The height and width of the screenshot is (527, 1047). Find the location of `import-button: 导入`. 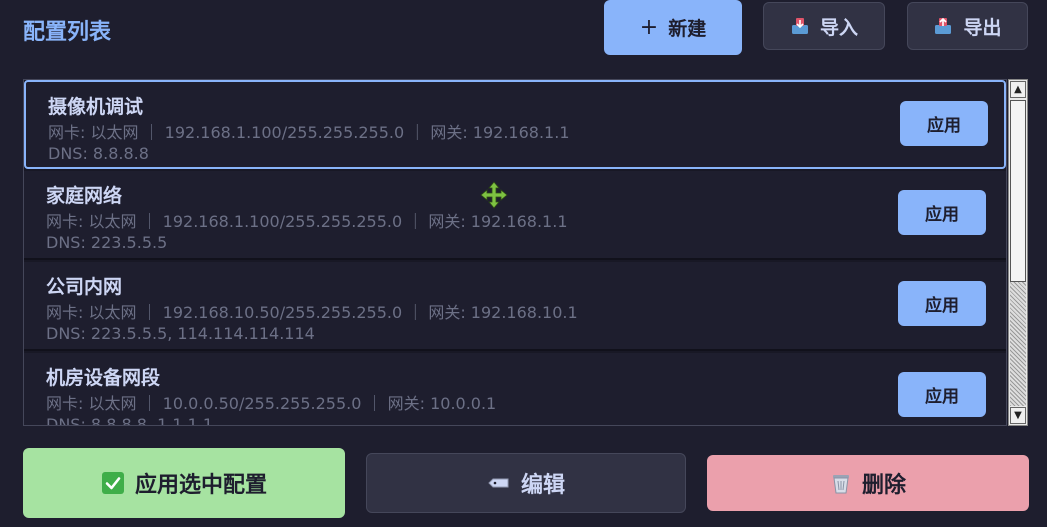

import-button: 导入 is located at coordinates (824, 26).